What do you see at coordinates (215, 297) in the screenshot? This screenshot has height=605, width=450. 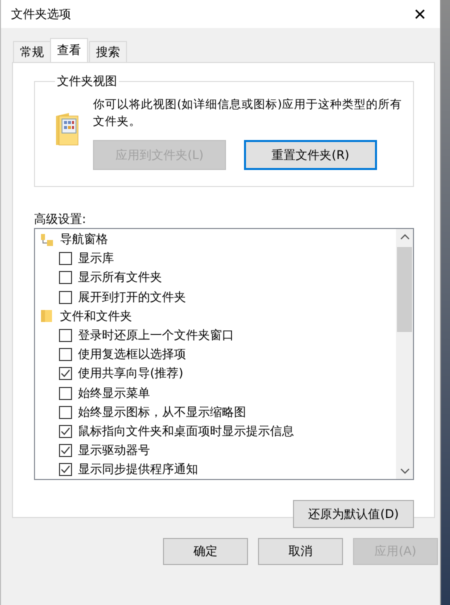 I see `setting-option: 展开到打开的文件夹` at bounding box center [215, 297].